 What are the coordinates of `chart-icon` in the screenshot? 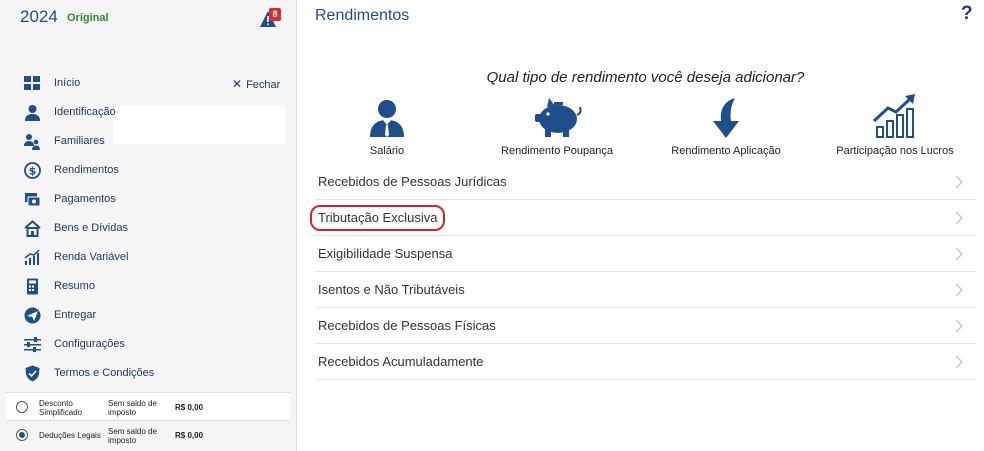 It's located at (32, 257).